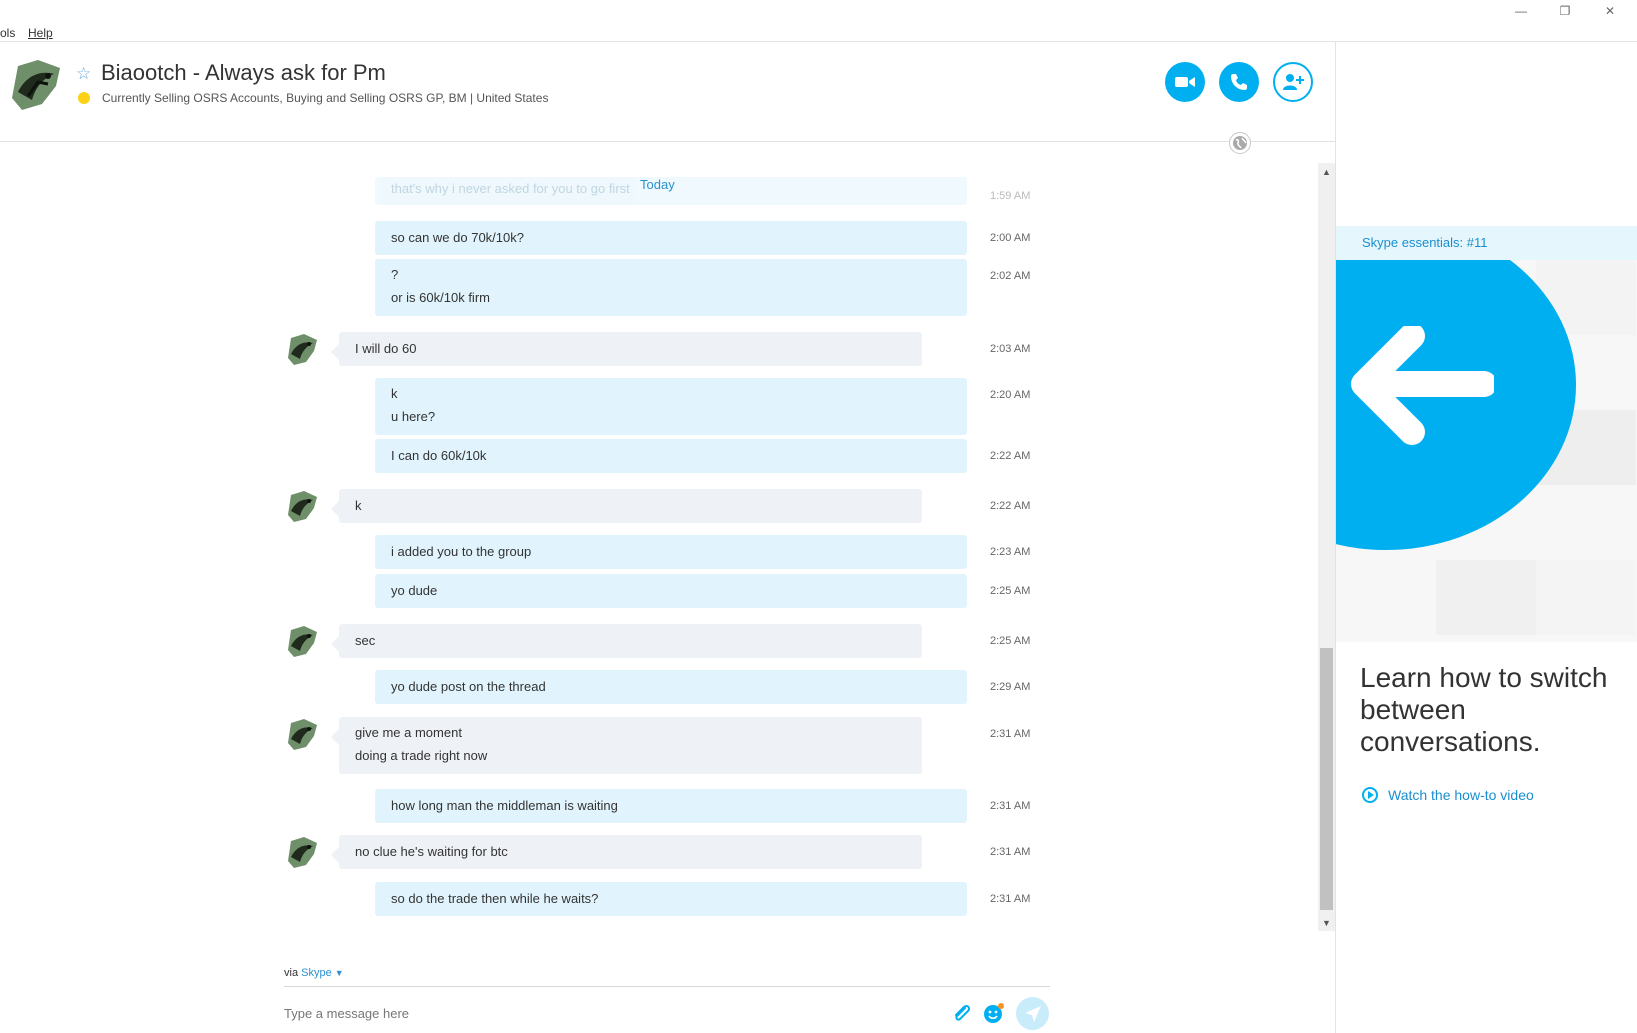 This screenshot has height=1033, width=1637. I want to click on minimize-button: —, so click(1521, 11).